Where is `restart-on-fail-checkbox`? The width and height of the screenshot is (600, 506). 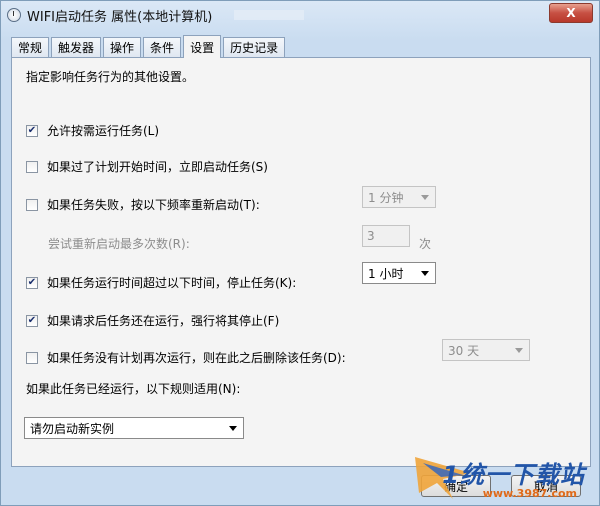
restart-on-fail-checkbox is located at coordinates (32, 204).